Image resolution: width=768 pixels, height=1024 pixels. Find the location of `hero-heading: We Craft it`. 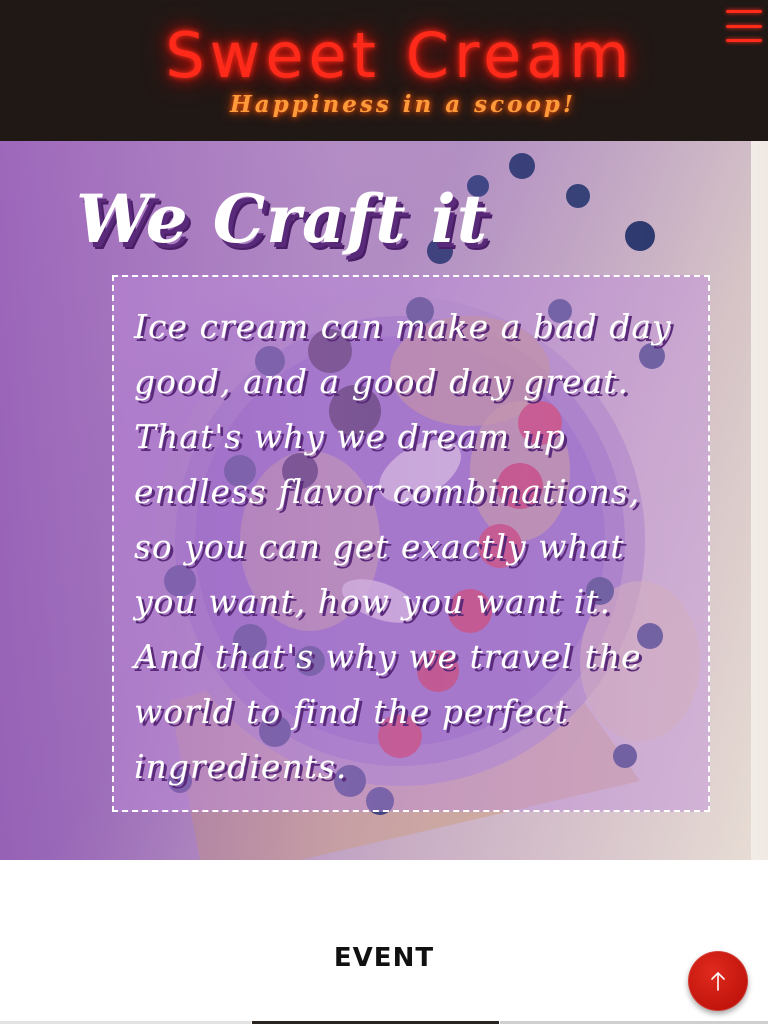

hero-heading: We Craft it is located at coordinates (282, 219).